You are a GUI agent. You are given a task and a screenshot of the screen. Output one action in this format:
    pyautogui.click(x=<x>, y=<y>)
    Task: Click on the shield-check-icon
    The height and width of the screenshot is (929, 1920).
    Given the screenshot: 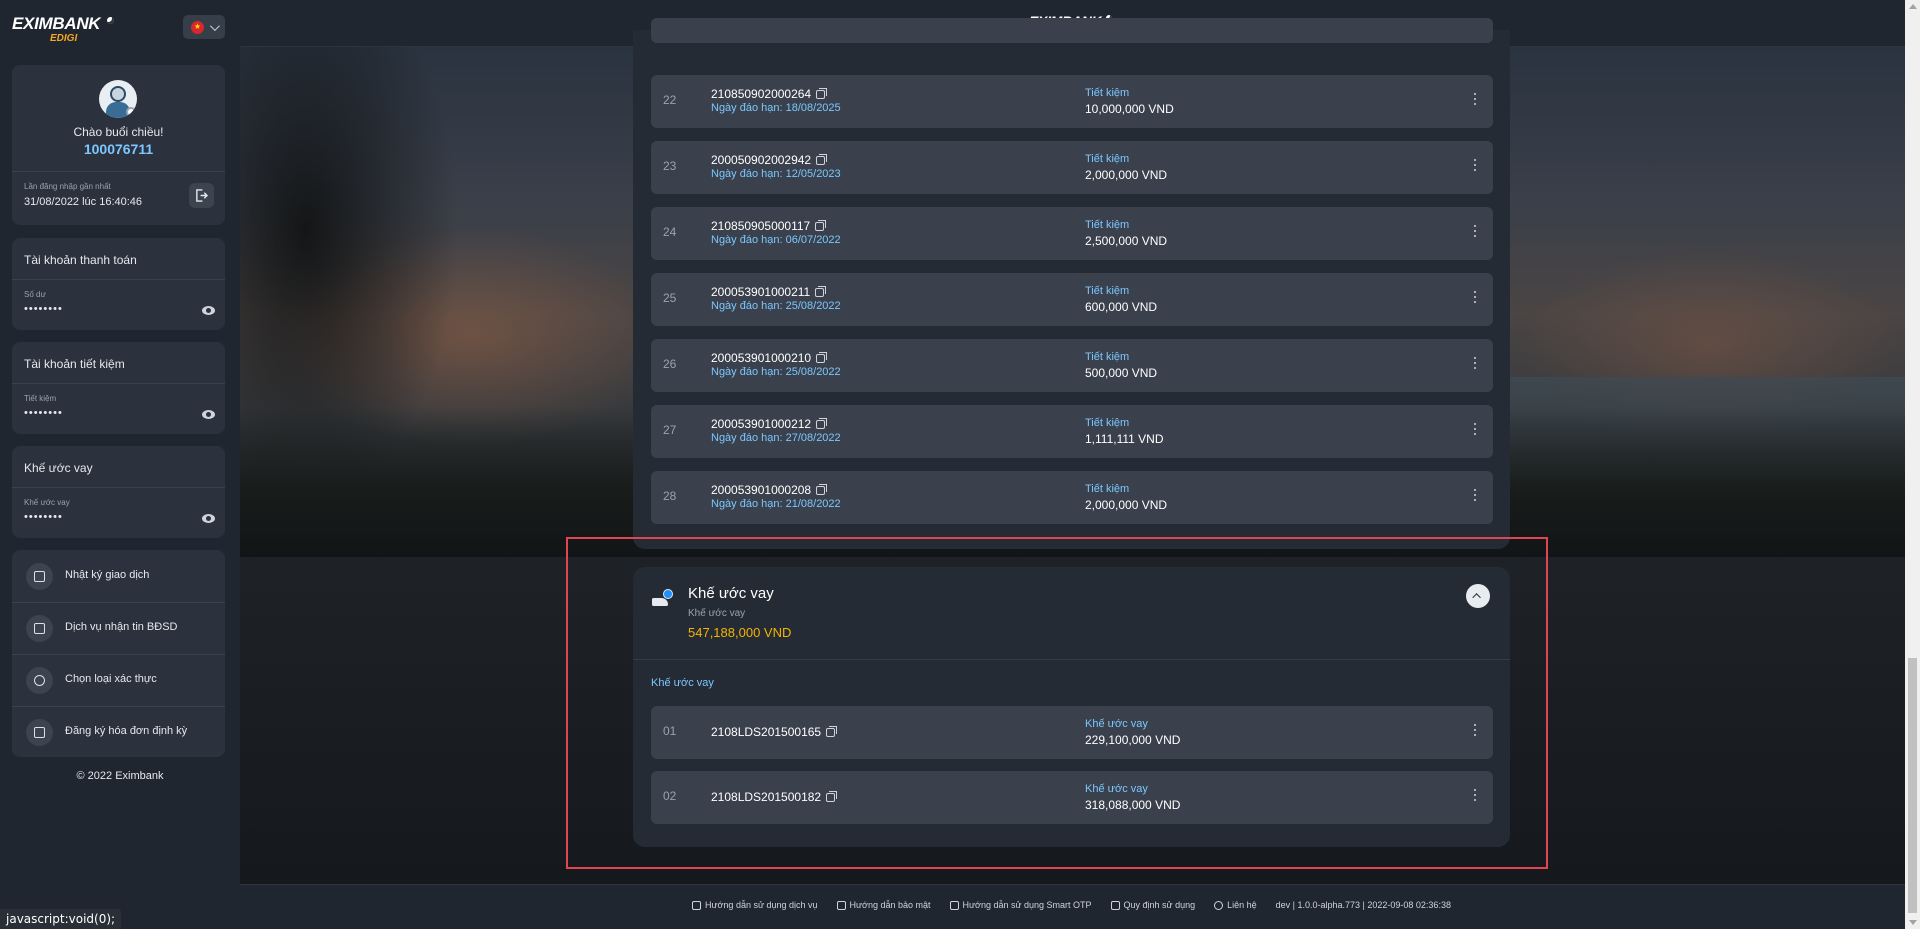 What is the action you would take?
    pyautogui.click(x=39, y=680)
    